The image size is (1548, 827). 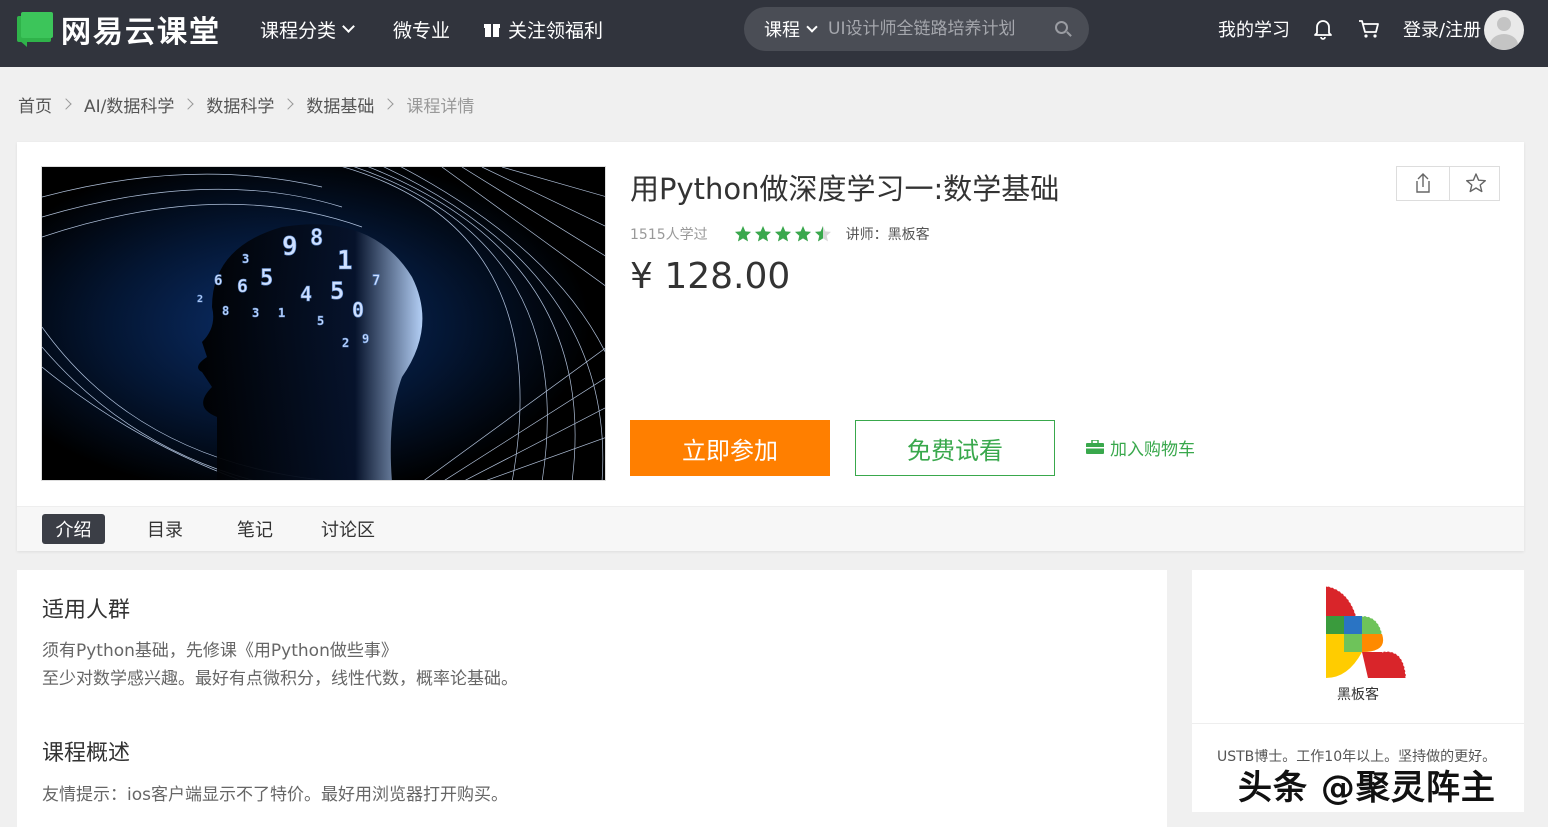 What do you see at coordinates (306, 294) in the screenshot?
I see `svg-text: 4` at bounding box center [306, 294].